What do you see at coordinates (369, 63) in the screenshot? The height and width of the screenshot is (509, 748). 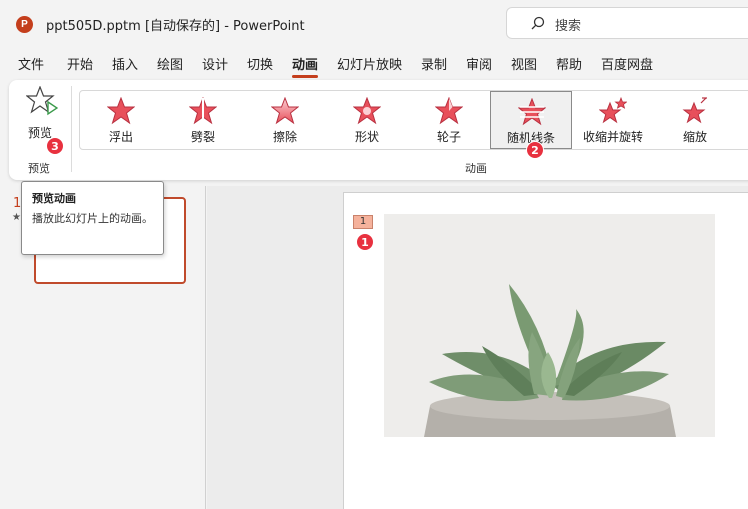 I see `tab-slideshow: 幻灯片放映` at bounding box center [369, 63].